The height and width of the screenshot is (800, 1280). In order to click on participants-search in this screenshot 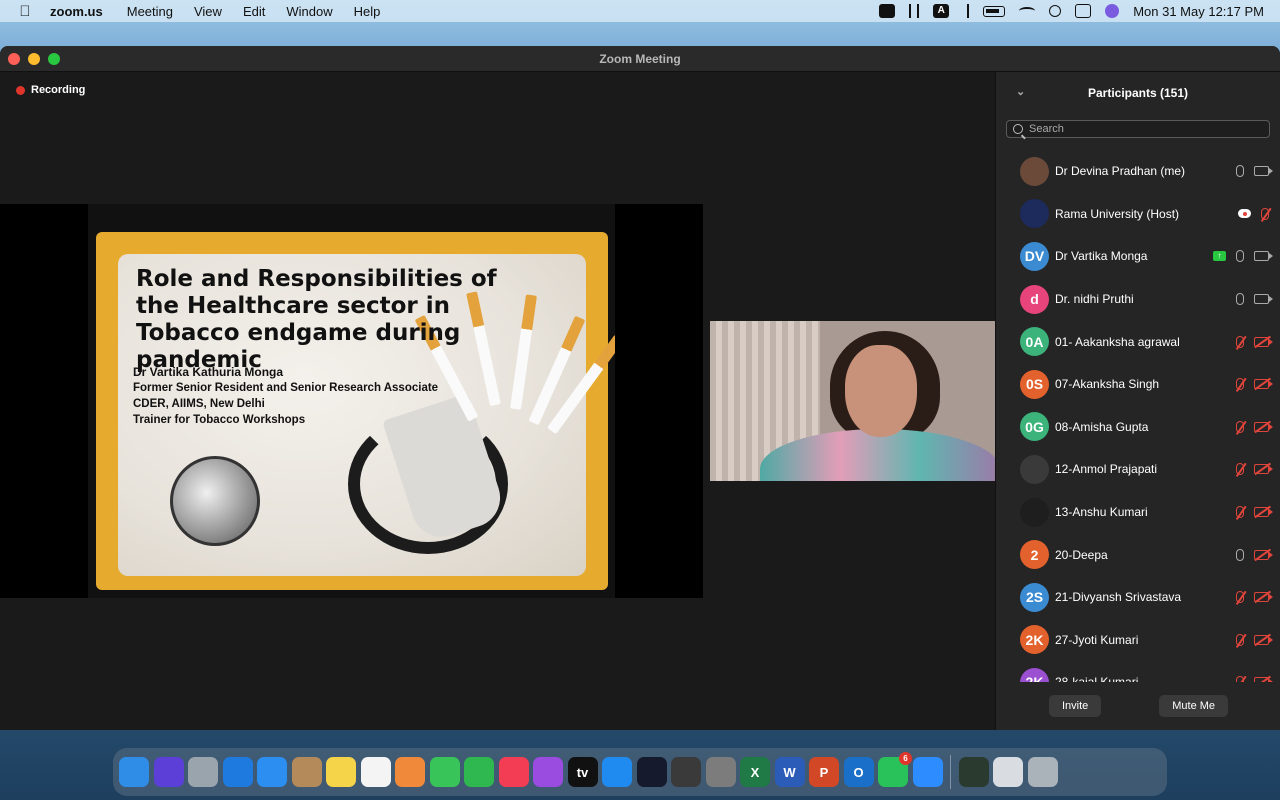, I will do `click(1138, 129)`.